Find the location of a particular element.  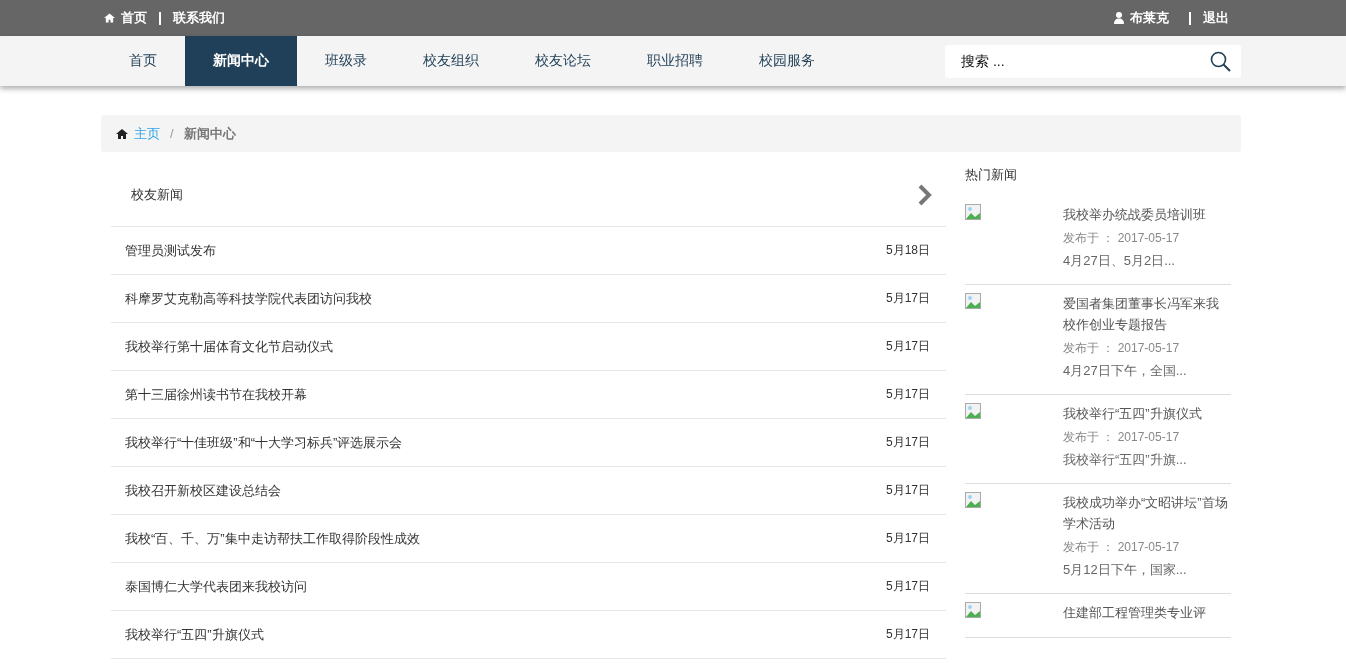

search-icon is located at coordinates (1220, 61).